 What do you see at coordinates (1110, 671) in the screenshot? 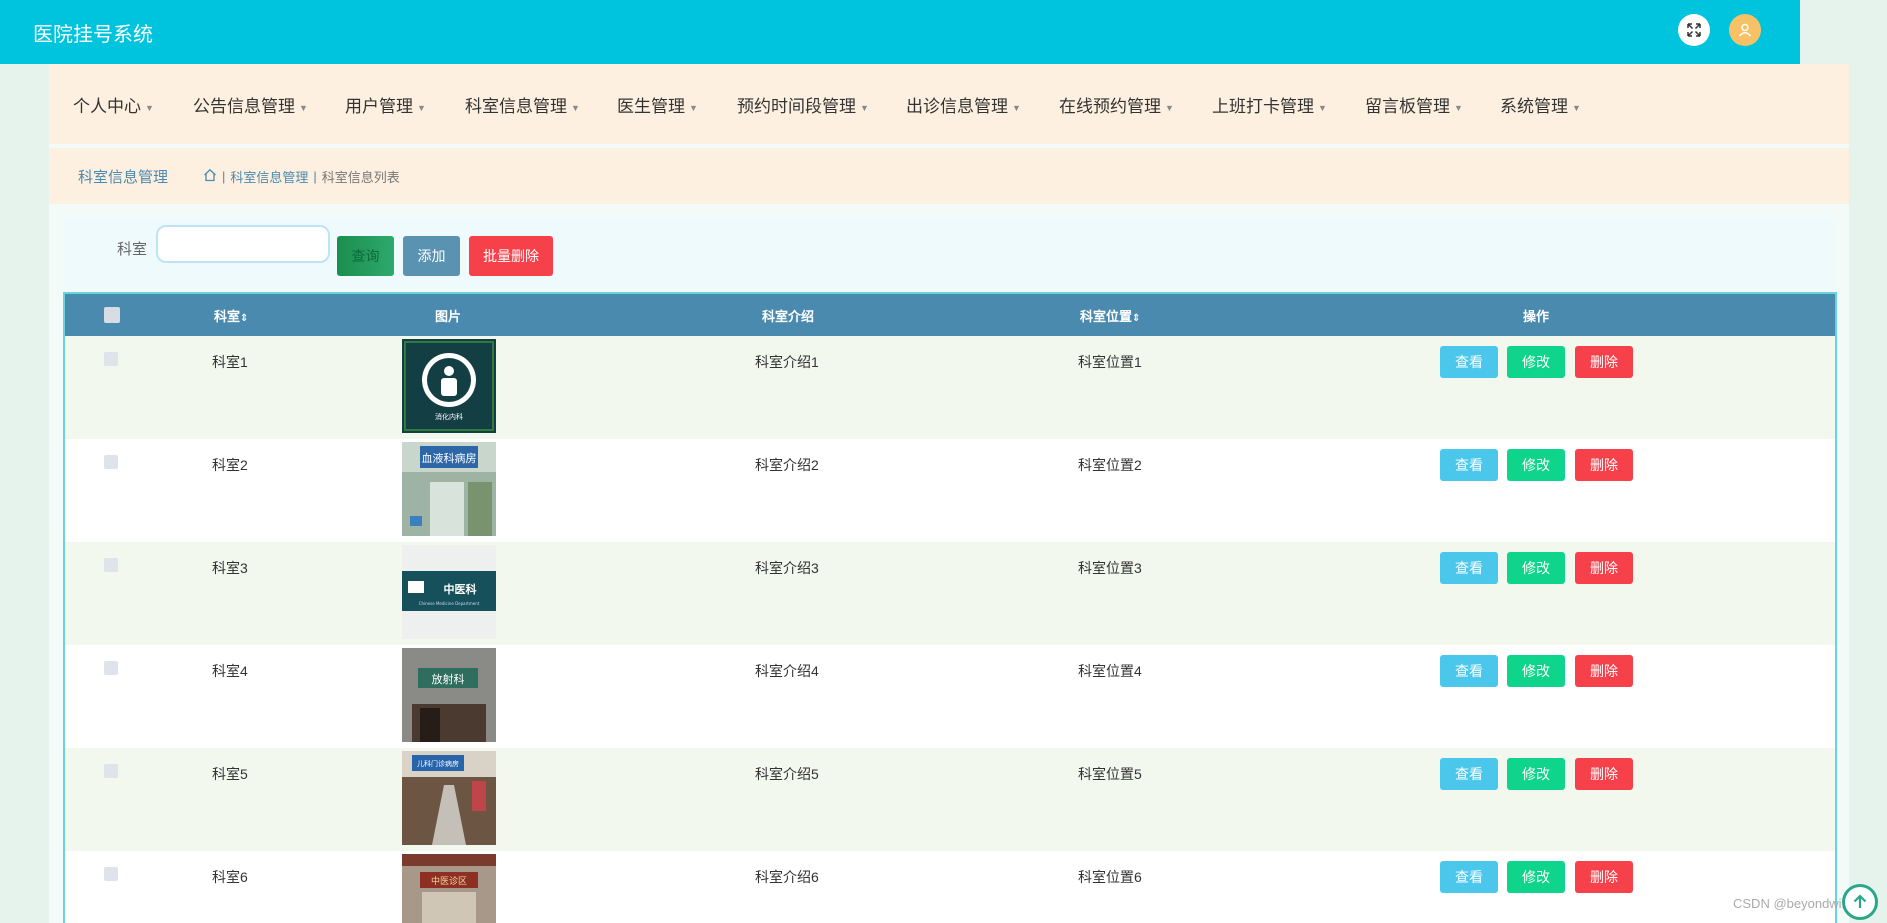
I see `location-cell: 科室位置4` at bounding box center [1110, 671].